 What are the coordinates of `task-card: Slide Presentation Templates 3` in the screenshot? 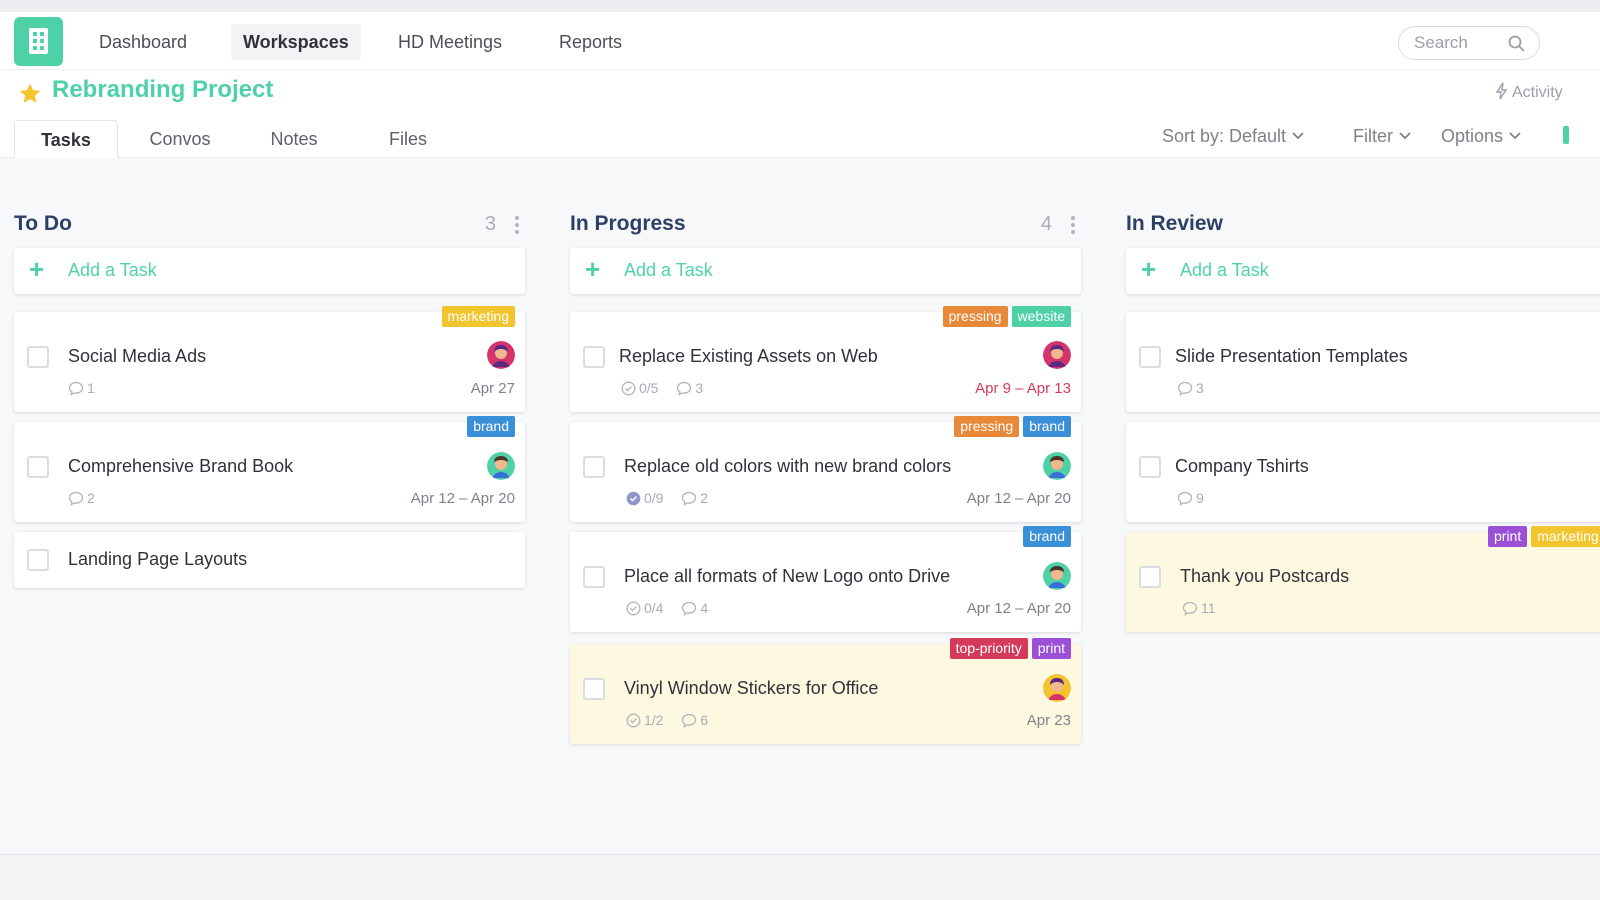 It's located at (1363, 362).